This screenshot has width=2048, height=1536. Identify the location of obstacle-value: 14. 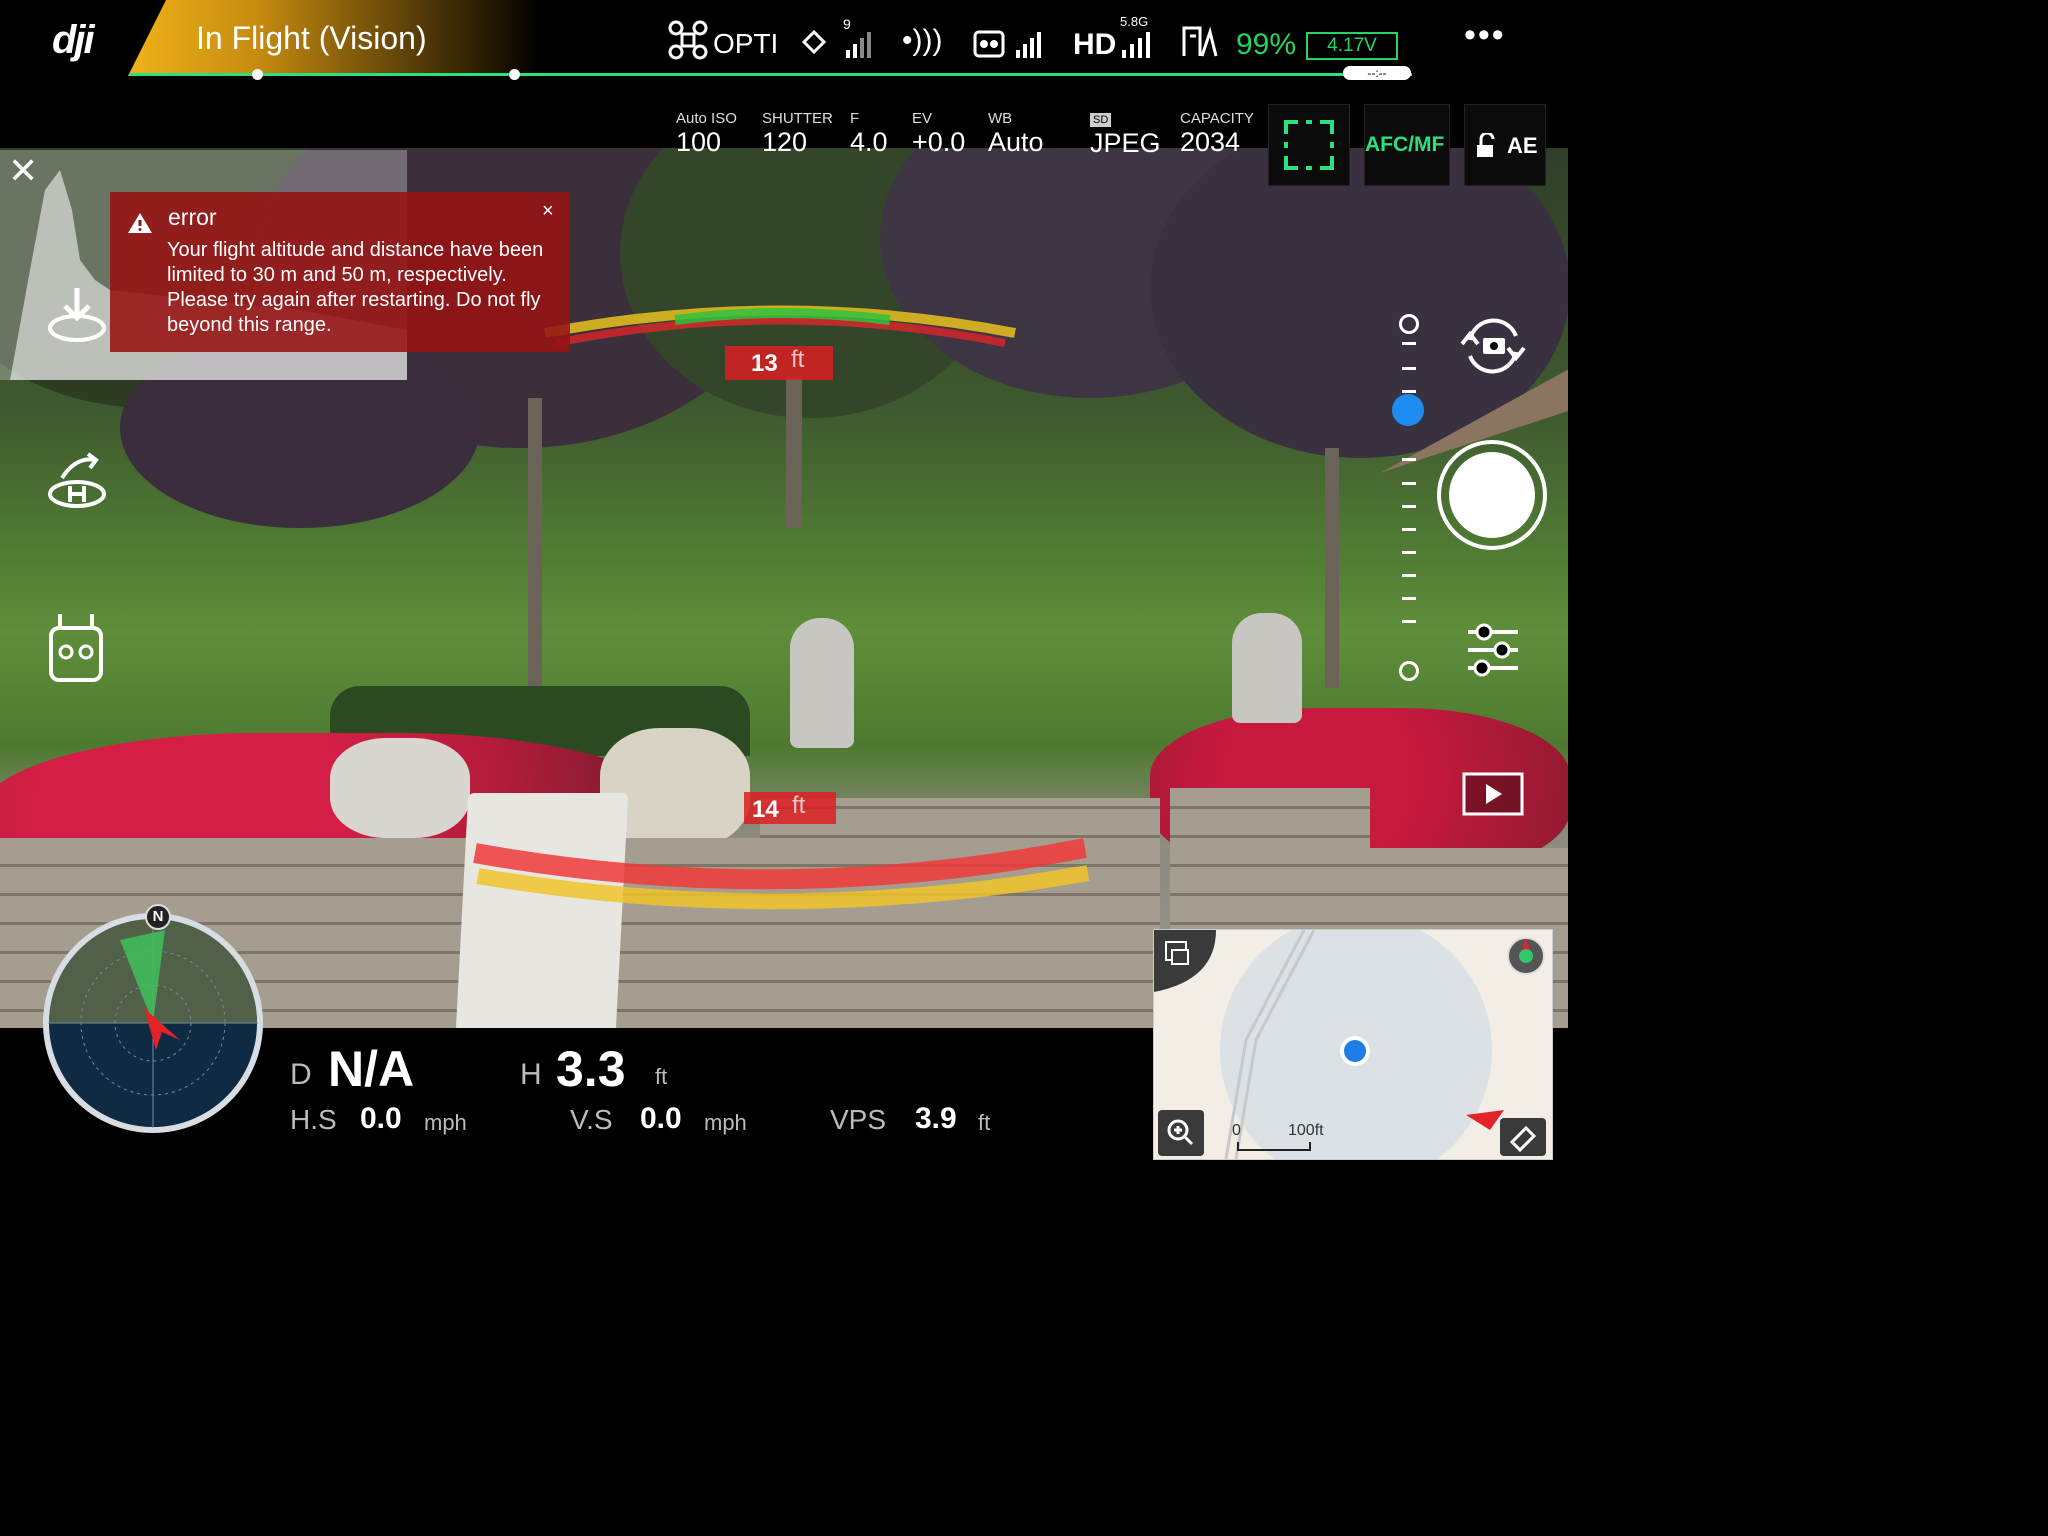
(765, 809).